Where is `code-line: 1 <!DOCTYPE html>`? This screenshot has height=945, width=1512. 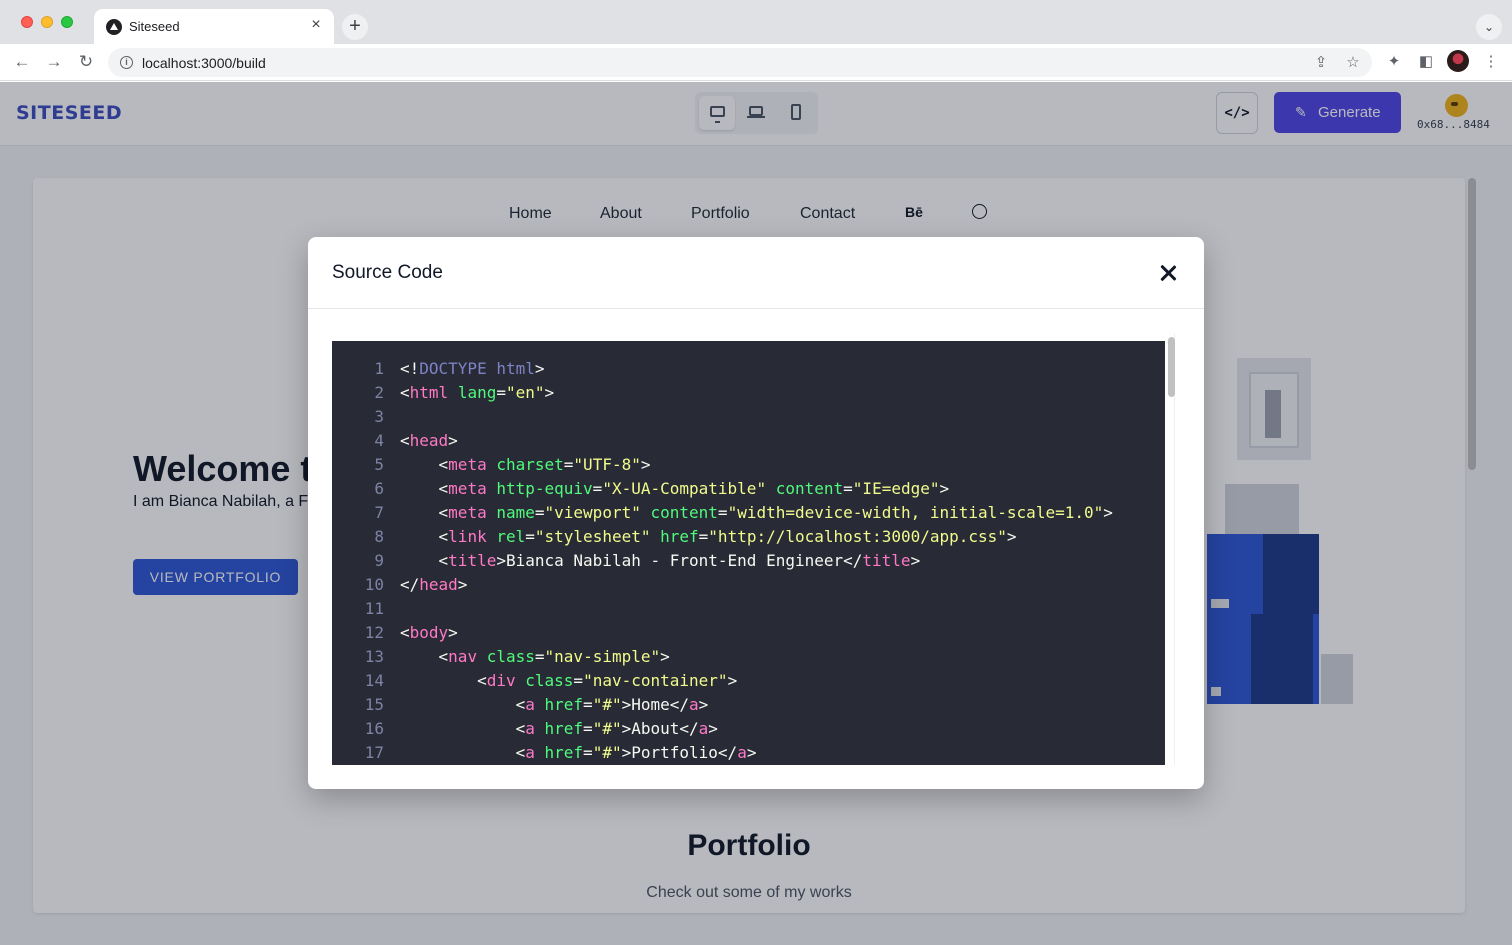 code-line: 1 <!DOCTYPE html> is located at coordinates (459, 368).